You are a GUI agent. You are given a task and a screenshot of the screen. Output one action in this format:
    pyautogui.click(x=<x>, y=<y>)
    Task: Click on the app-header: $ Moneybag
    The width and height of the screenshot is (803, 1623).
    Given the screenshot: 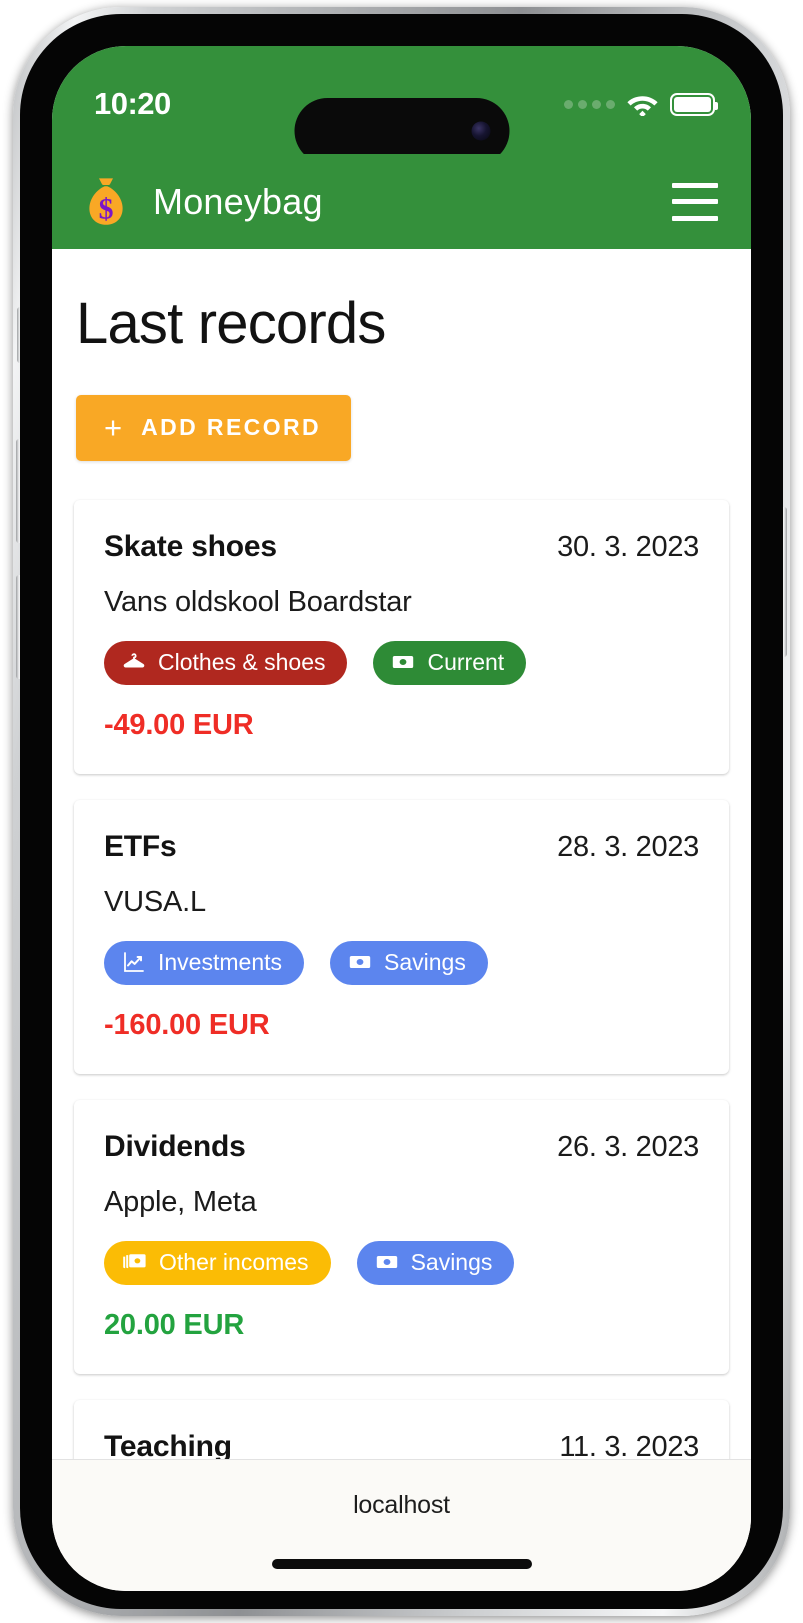 What is the action you would take?
    pyautogui.click(x=401, y=201)
    